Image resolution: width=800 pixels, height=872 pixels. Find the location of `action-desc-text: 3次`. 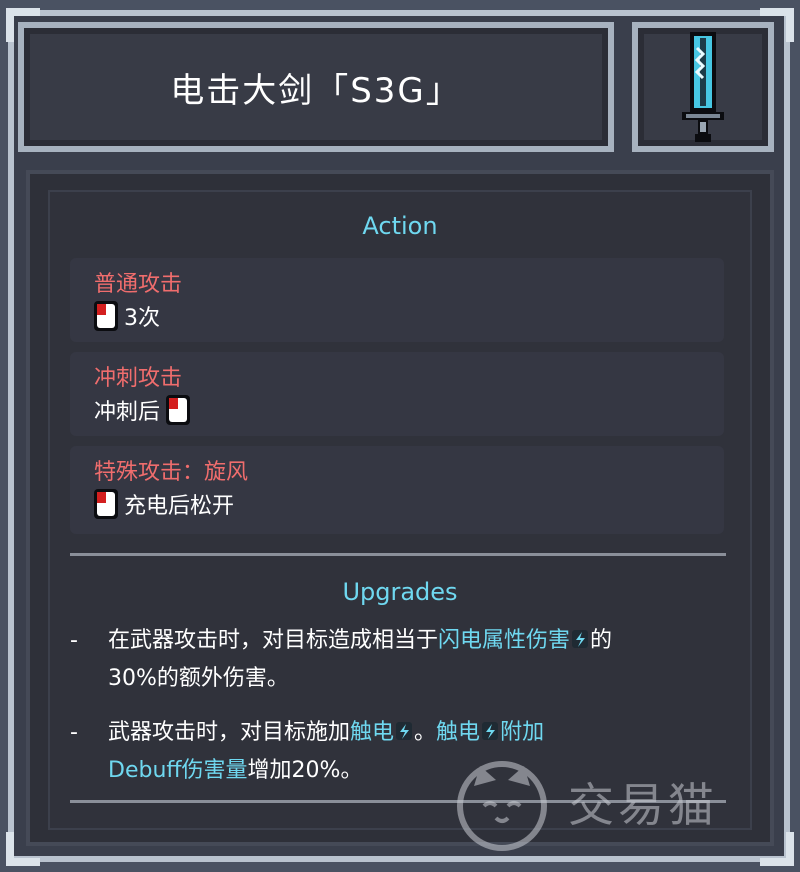

action-desc-text: 3次 is located at coordinates (142, 318).